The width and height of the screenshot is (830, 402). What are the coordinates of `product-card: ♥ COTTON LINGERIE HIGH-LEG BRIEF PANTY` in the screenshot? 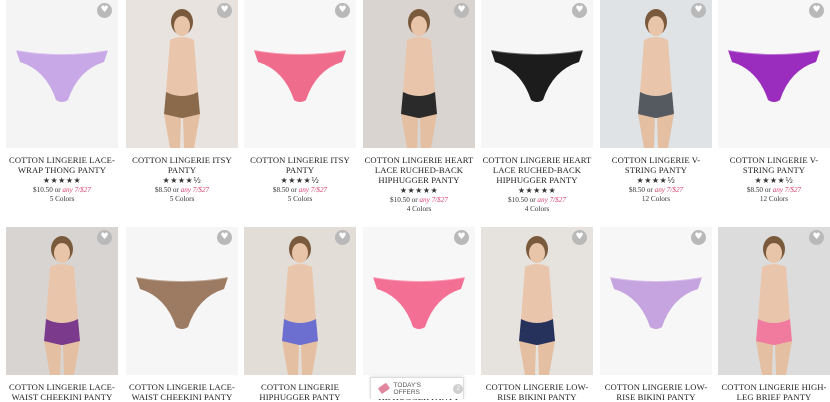 It's located at (774, 314).